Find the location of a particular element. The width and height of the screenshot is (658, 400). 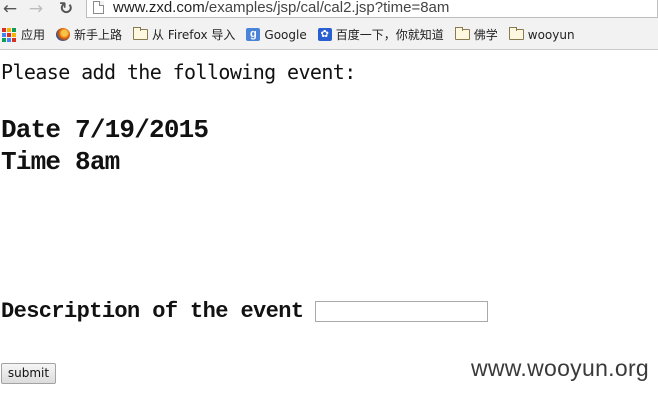

url-host: www.zxd.com is located at coordinates (159, 8).